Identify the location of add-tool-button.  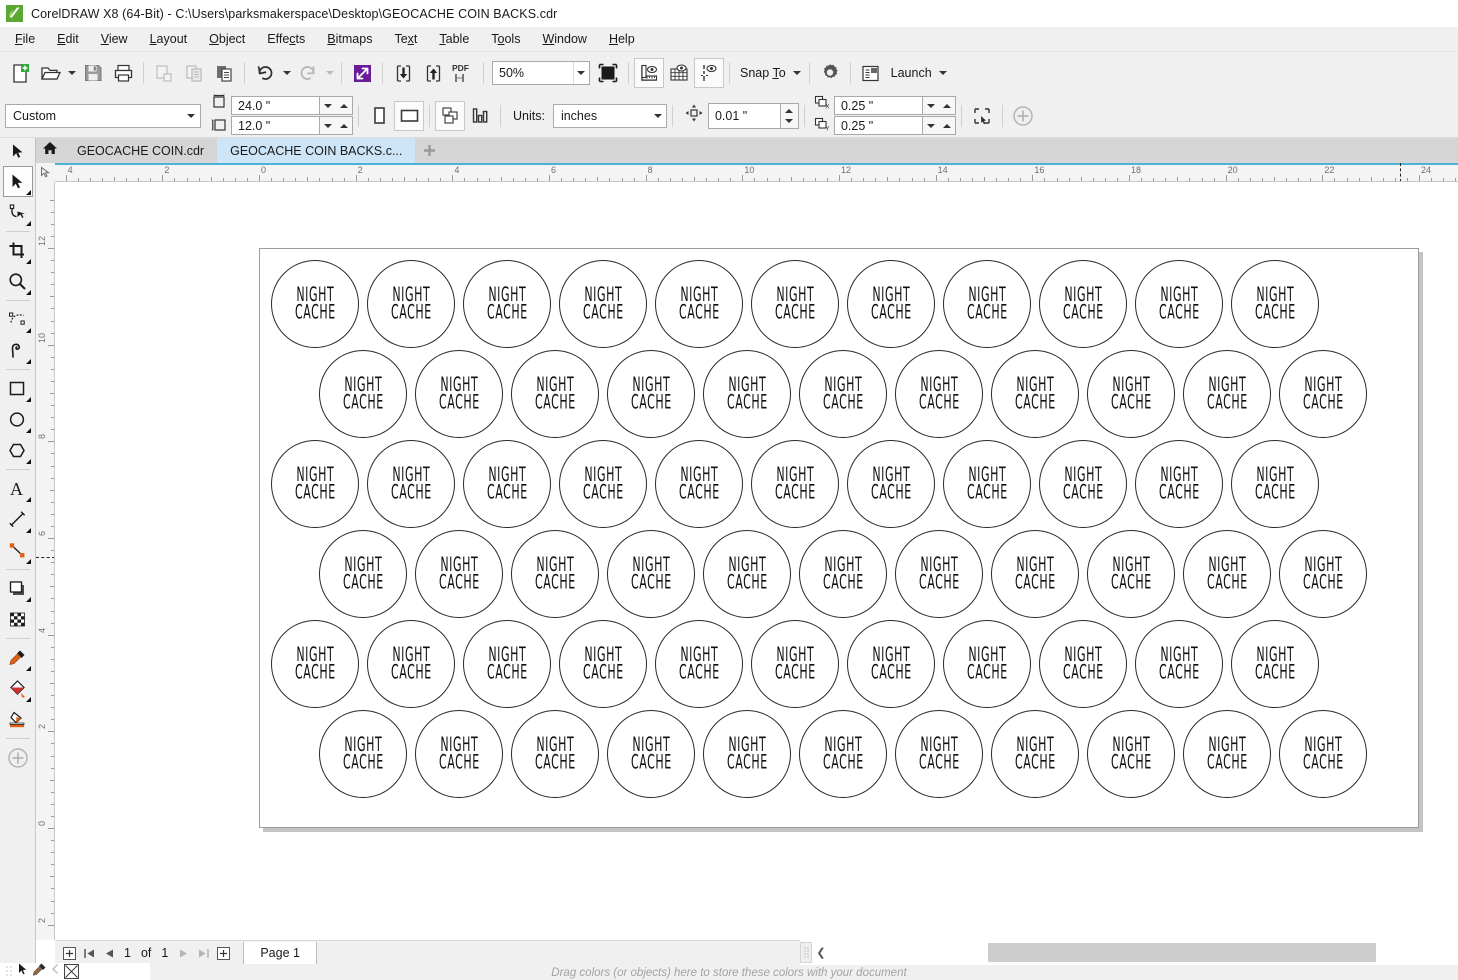
(18, 757).